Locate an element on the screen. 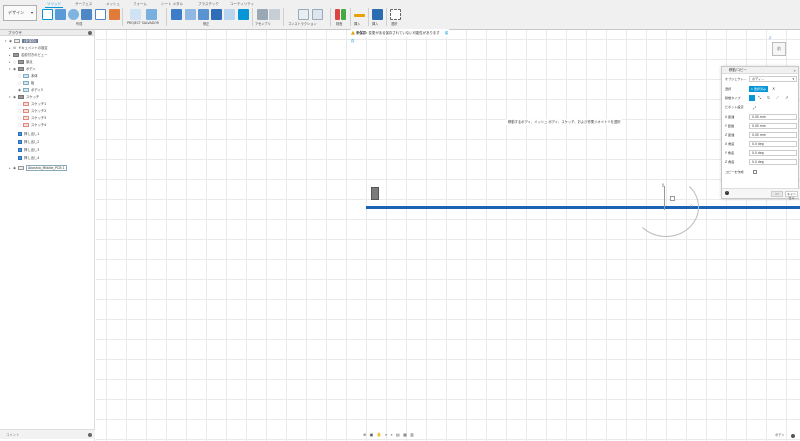 This screenshot has width=800, height=441. select-insert-label: 挿入 is located at coordinates (375, 23).